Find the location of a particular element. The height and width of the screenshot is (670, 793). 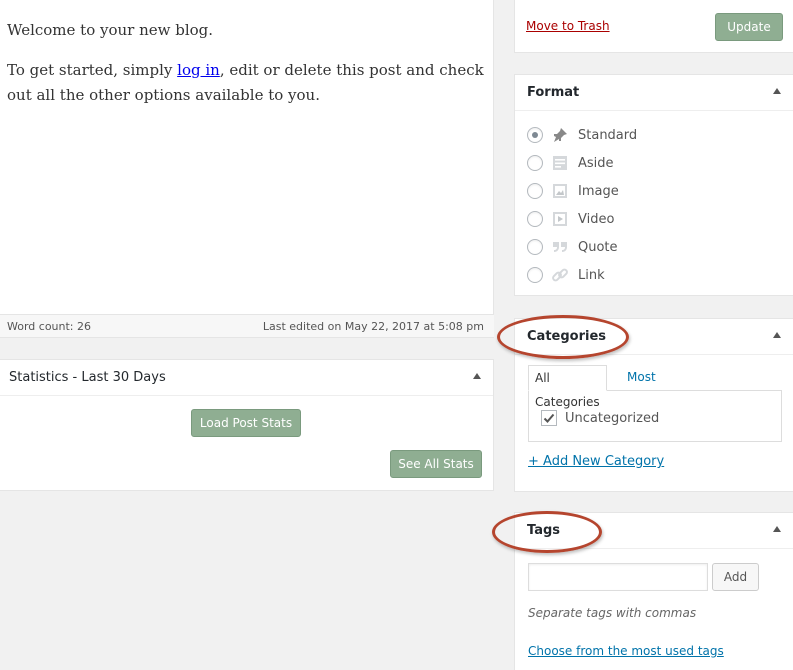

aside-icon is located at coordinates (560, 163).